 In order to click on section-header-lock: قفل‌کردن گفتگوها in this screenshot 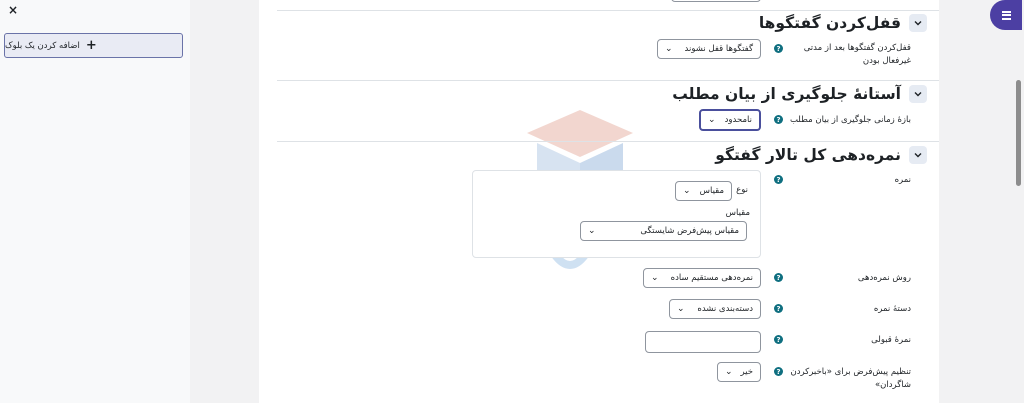, I will do `click(843, 23)`.